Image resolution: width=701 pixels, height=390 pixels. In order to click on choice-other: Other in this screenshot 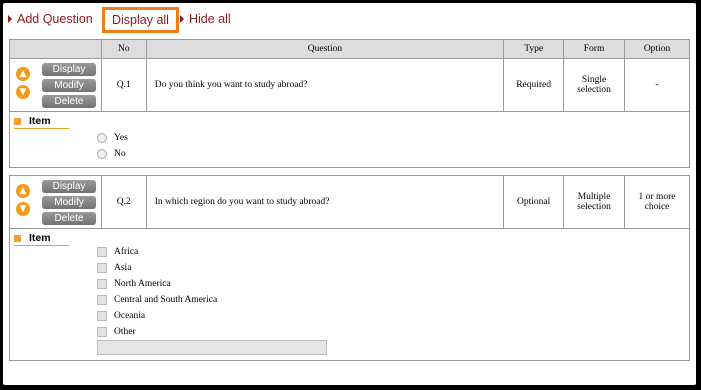, I will do `click(157, 332)`.